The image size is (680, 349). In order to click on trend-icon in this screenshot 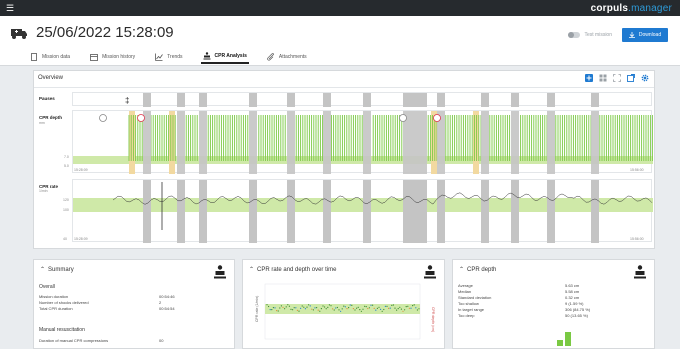, I will do `click(159, 57)`.